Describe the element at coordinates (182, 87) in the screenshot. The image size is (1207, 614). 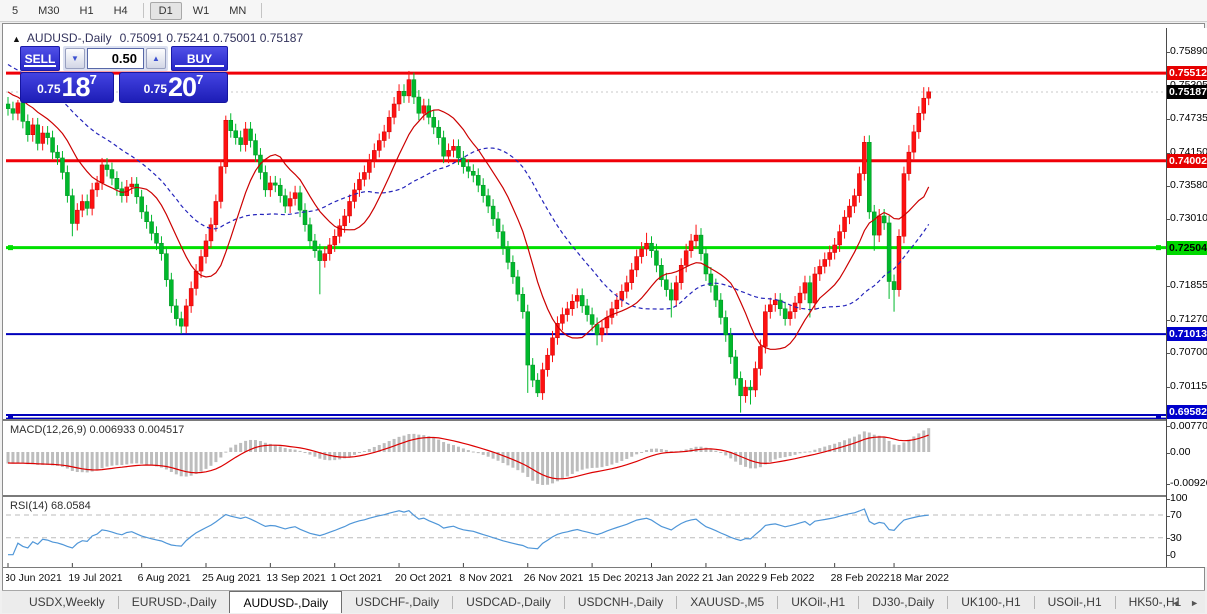
I see `buy-price-big: 20` at that location.